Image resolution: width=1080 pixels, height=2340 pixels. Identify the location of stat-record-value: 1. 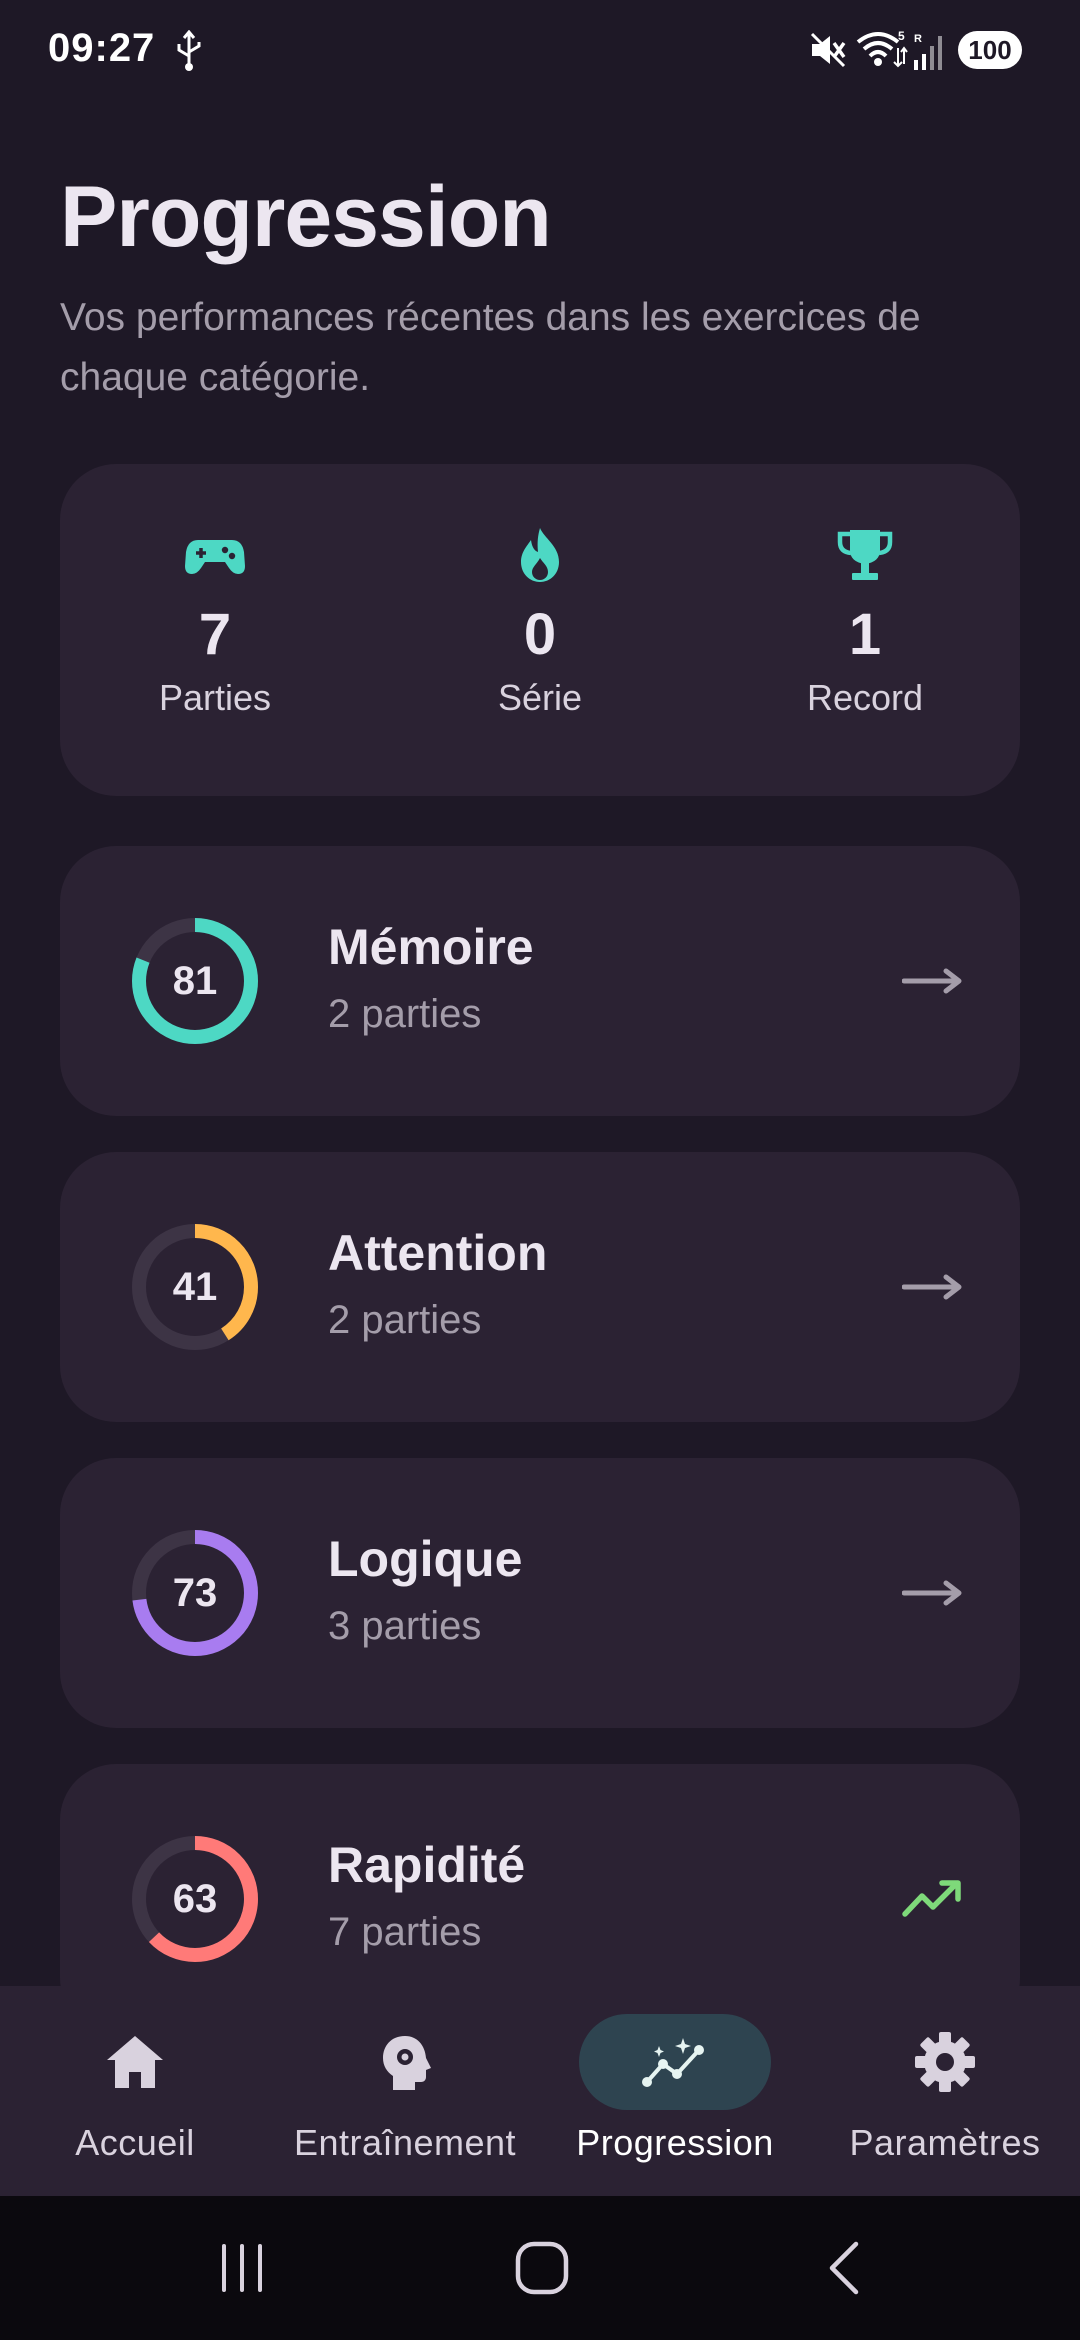
(865, 634).